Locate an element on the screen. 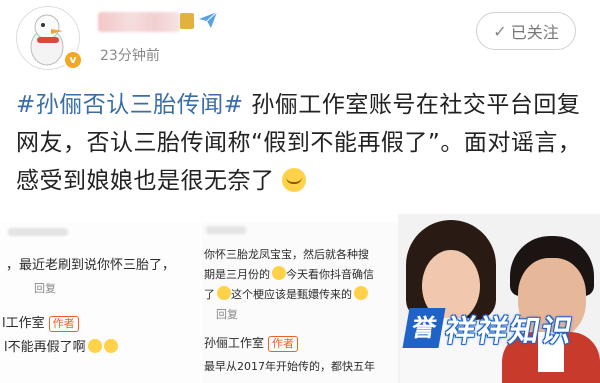  topic-link: #孙俪否认三胎传闻# is located at coordinates (130, 105).